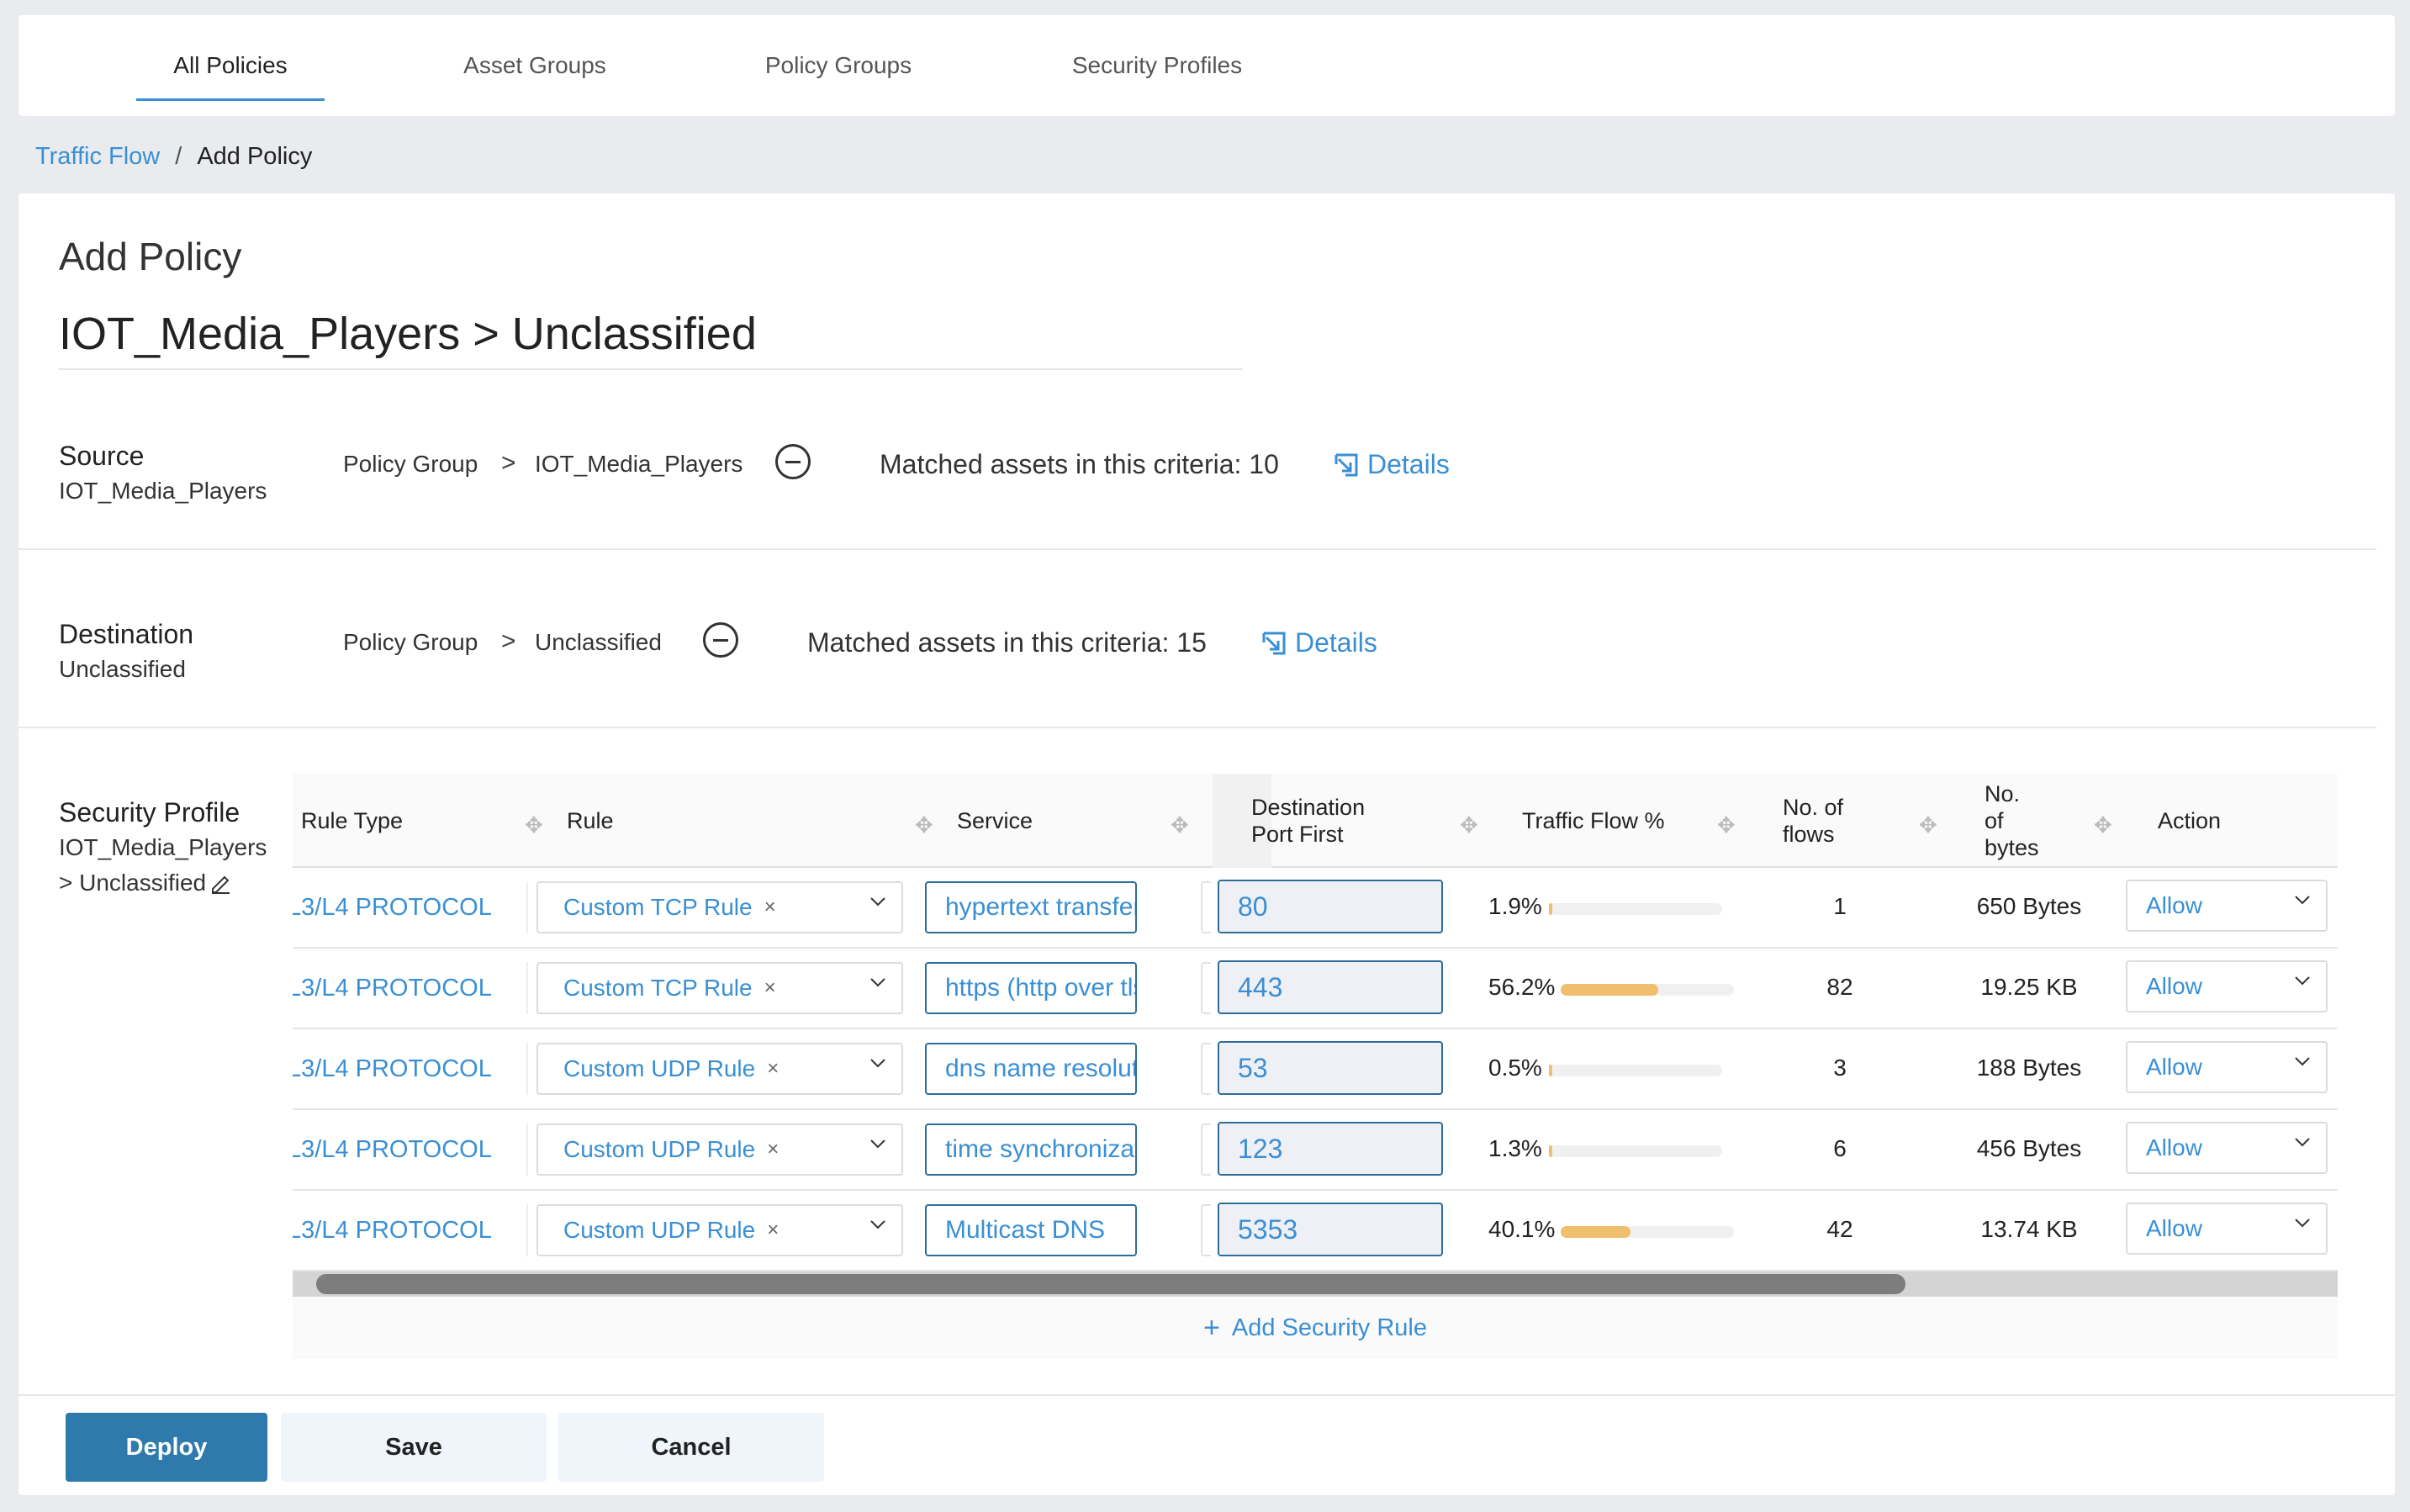  What do you see at coordinates (1197, 727) in the screenshot?
I see `section-divider` at bounding box center [1197, 727].